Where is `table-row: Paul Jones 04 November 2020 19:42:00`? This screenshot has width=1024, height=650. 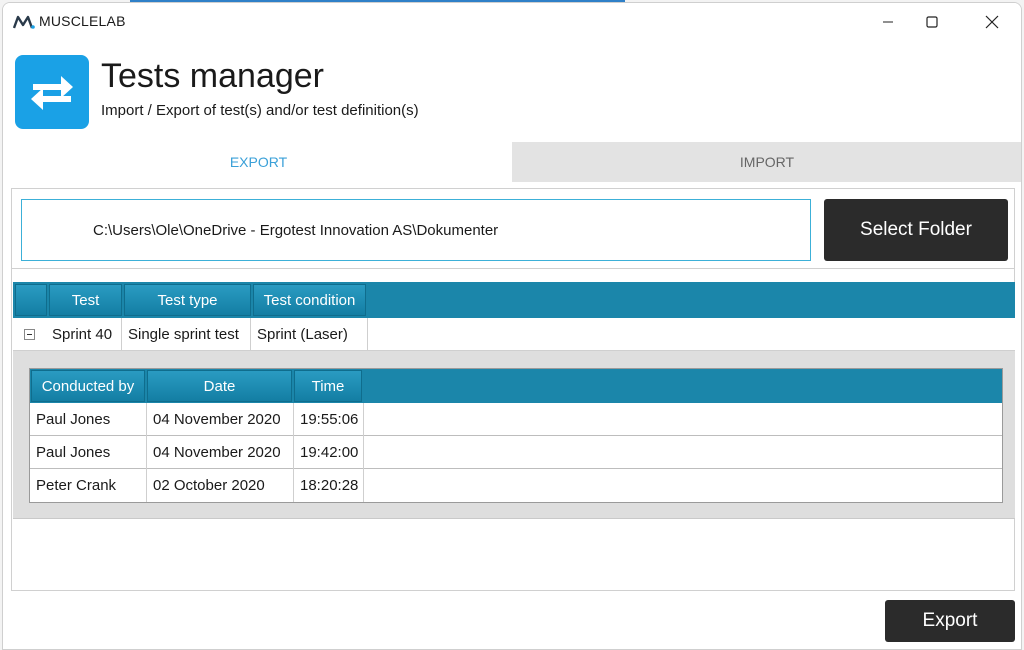 table-row: Paul Jones 04 November 2020 19:42:00 is located at coordinates (516, 452).